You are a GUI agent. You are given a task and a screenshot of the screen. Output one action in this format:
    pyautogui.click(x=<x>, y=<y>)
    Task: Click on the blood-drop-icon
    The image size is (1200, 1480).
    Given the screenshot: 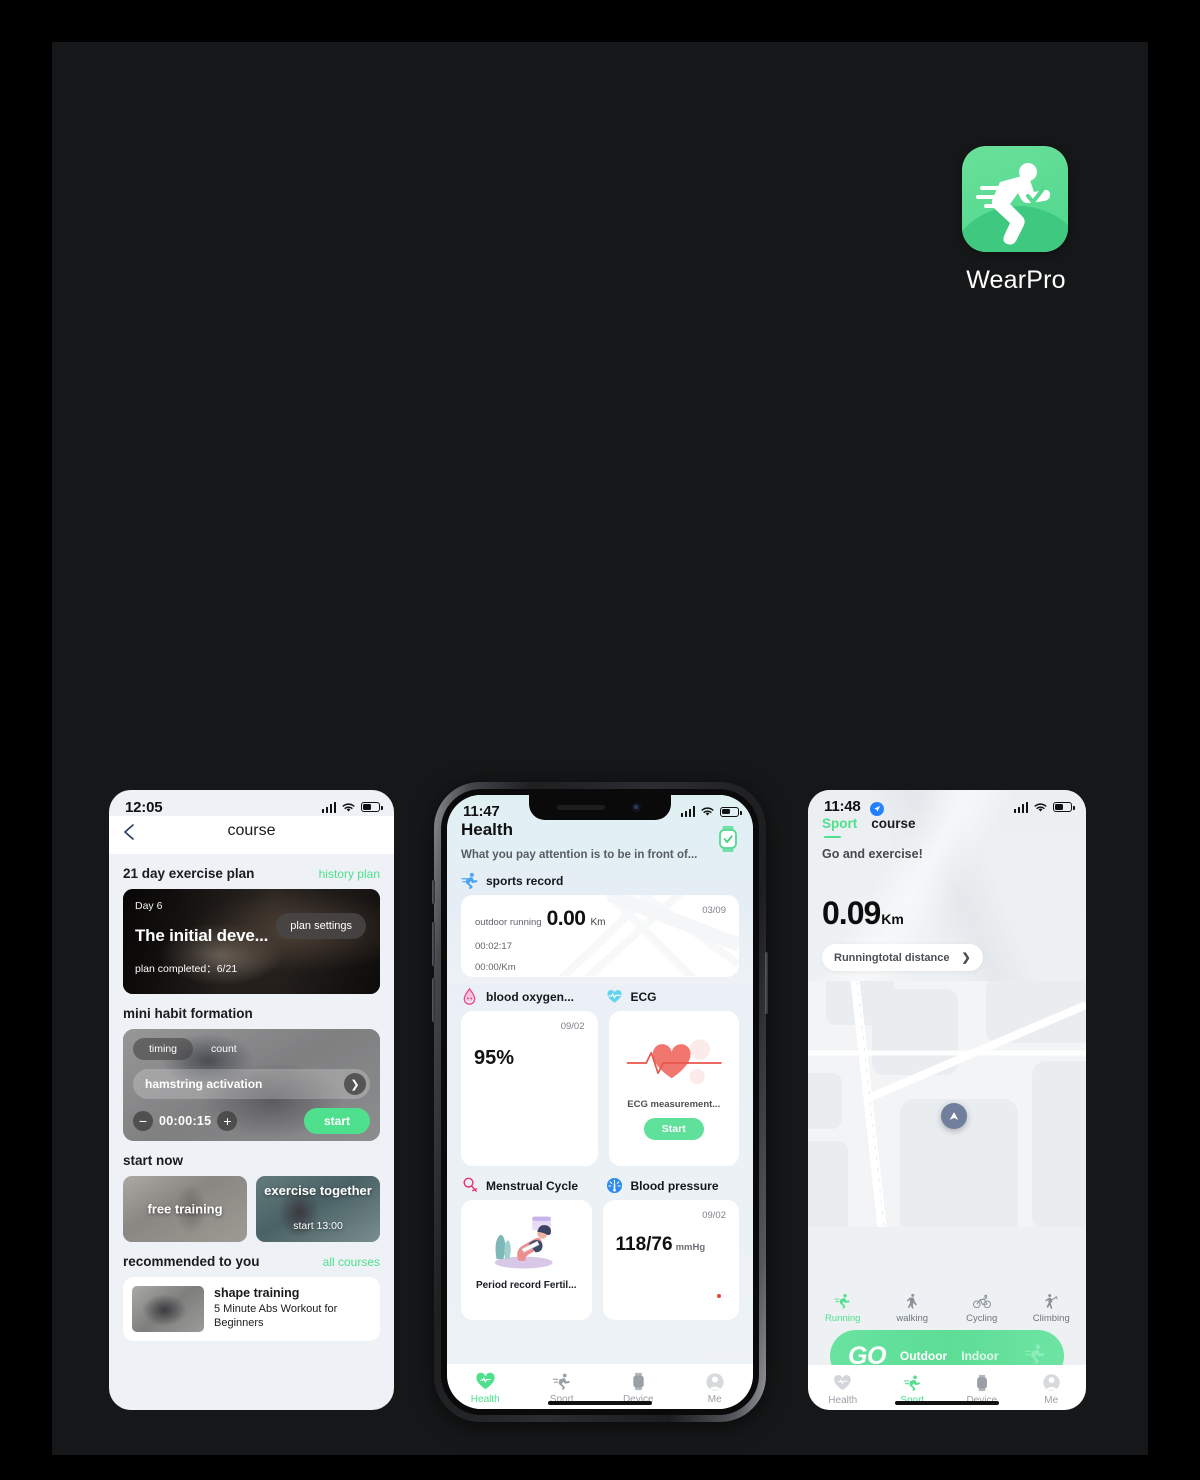 What is the action you would take?
    pyautogui.click(x=469, y=996)
    